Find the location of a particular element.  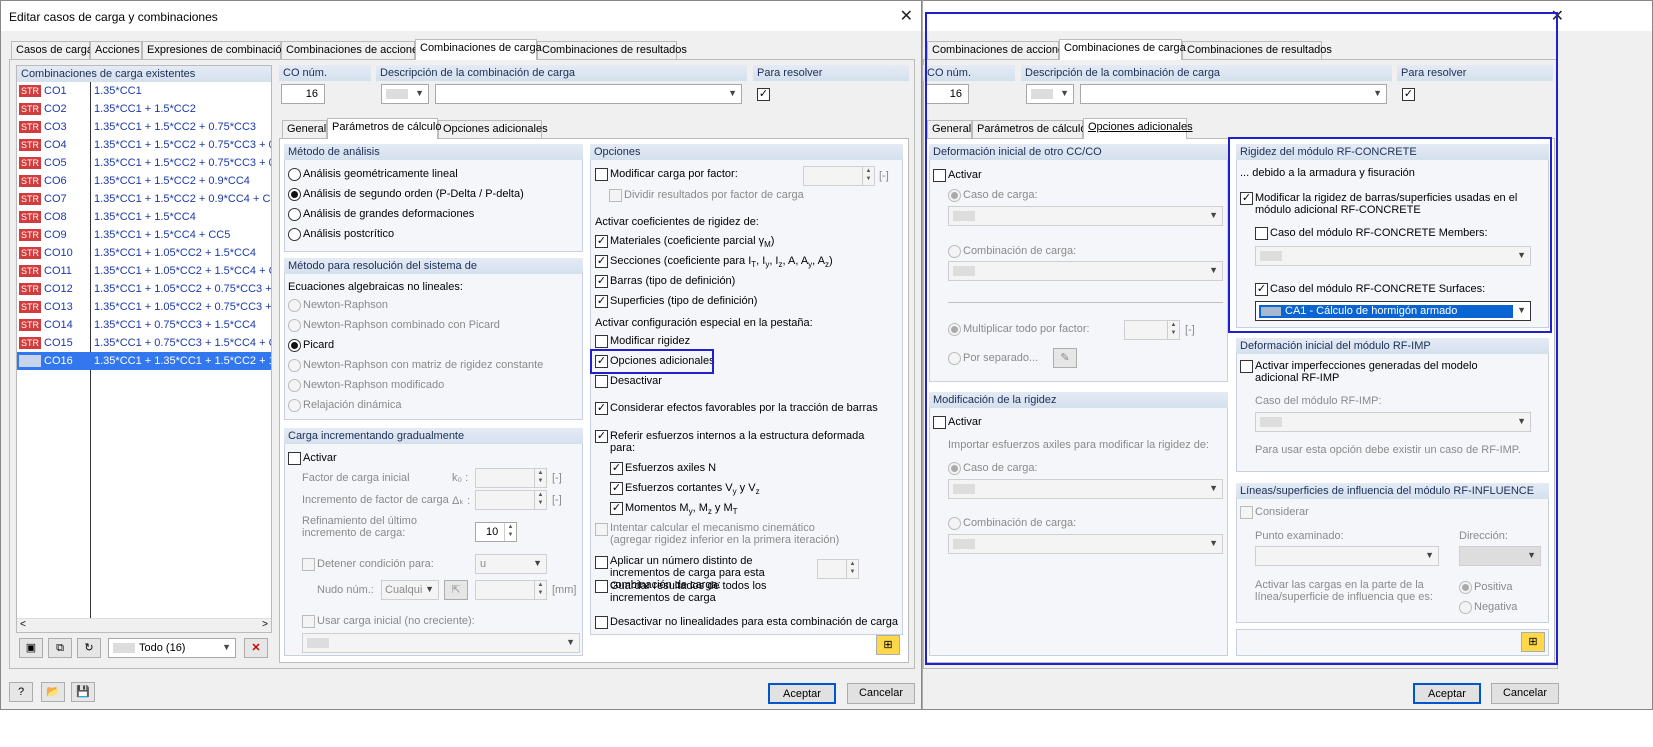

list-item: STR CO14 1.35*CC1 + 0.75*CC3 + 1.5*CC4 is located at coordinates (144, 325).